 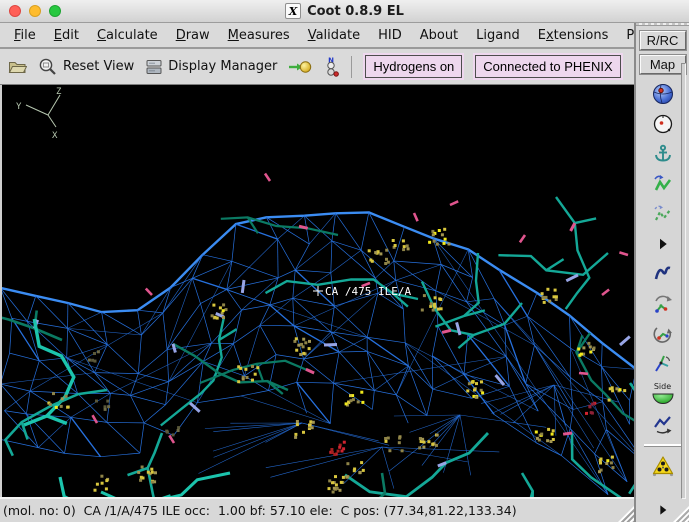 I want to click on reset-view-label: Reset View, so click(x=99, y=66).